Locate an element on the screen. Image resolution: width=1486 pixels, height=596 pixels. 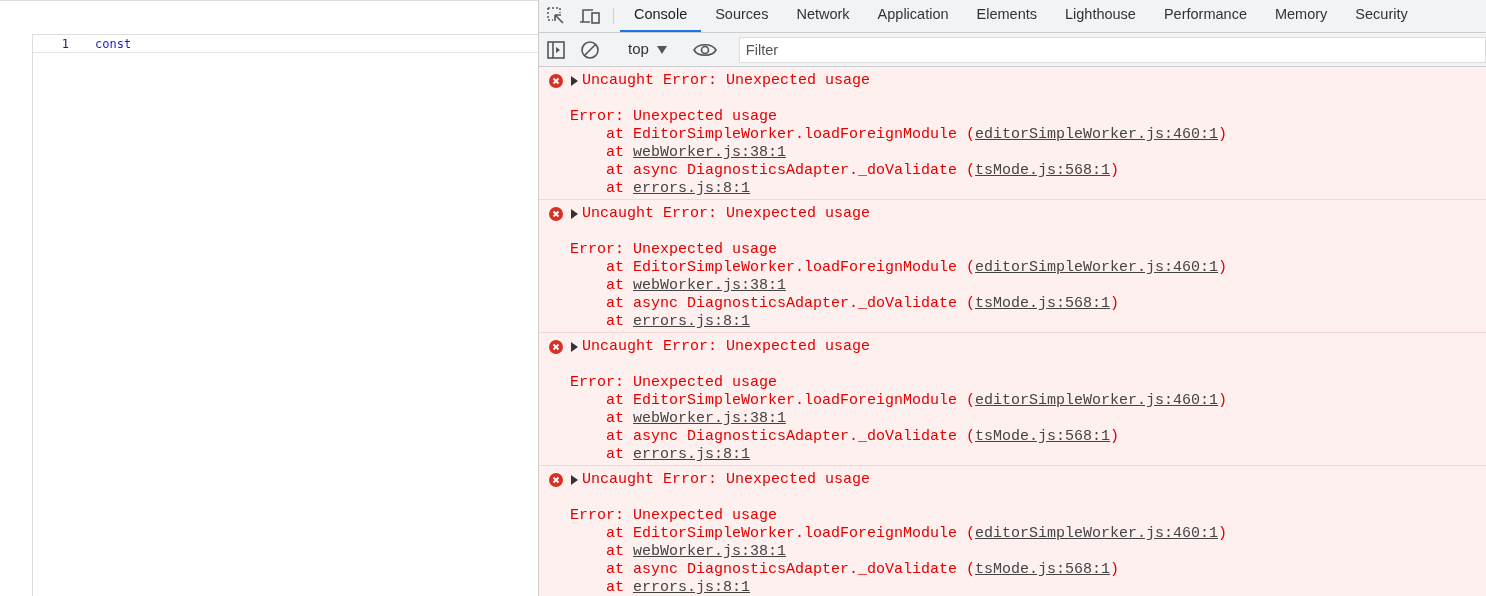
caret-icon is located at coordinates (661, 49).